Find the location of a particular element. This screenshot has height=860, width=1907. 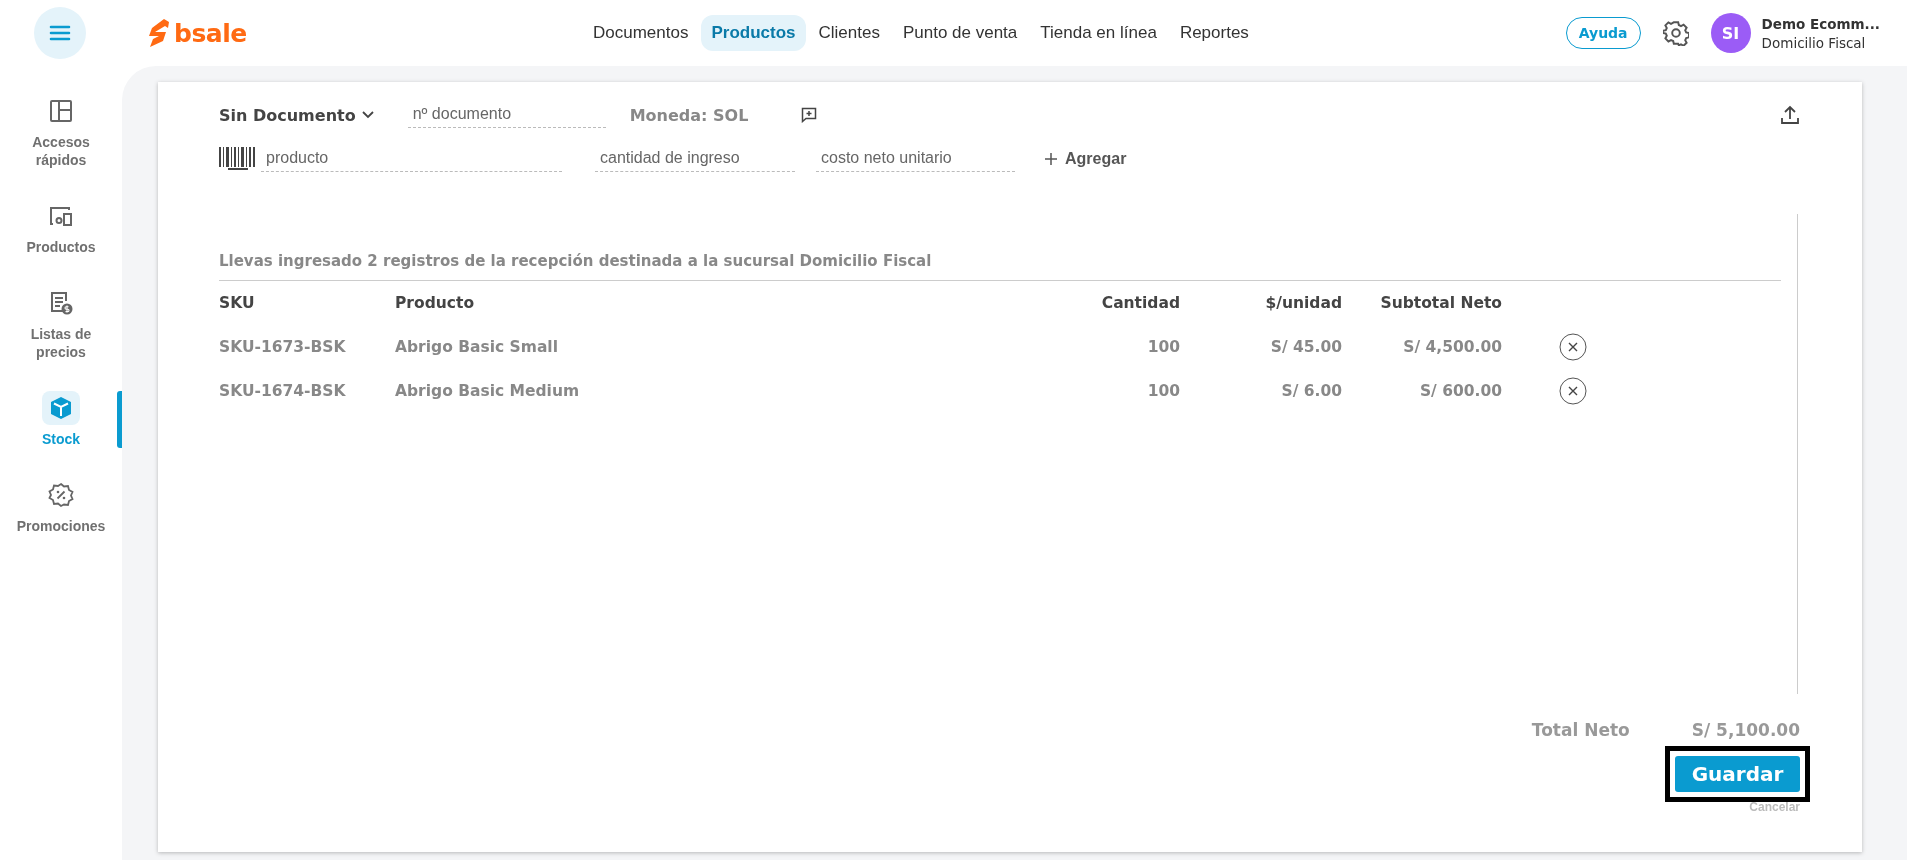

nav-tab: Tienda en línea is located at coordinates (1098, 33).